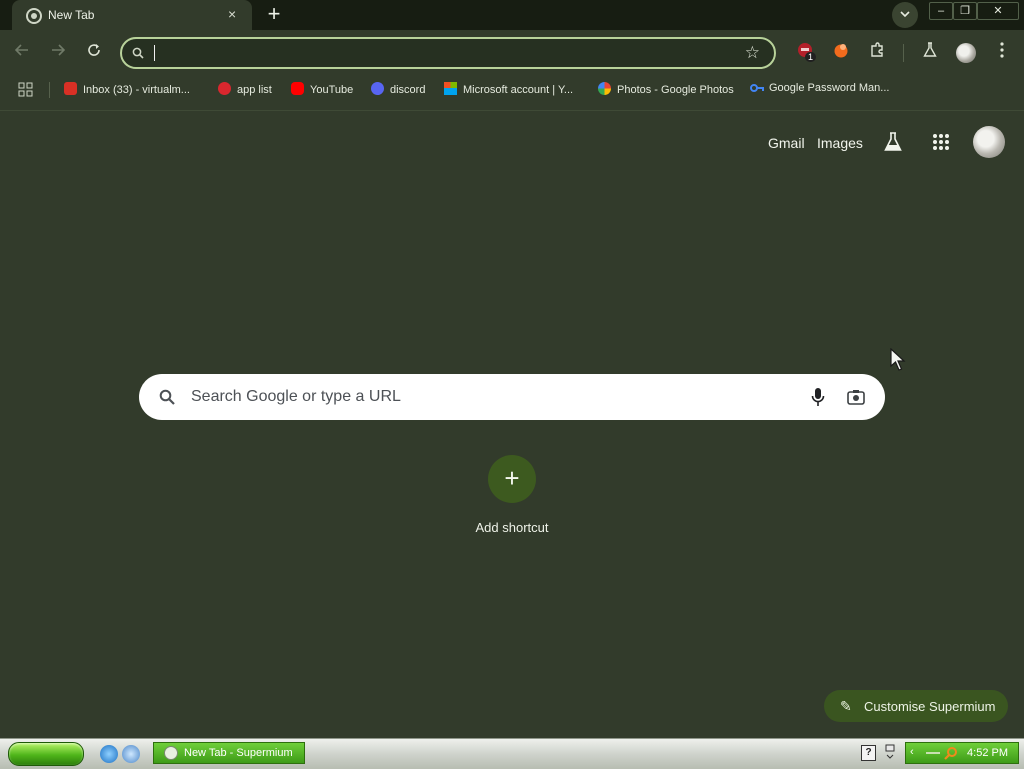  I want to click on labs-button, so click(930, 53).